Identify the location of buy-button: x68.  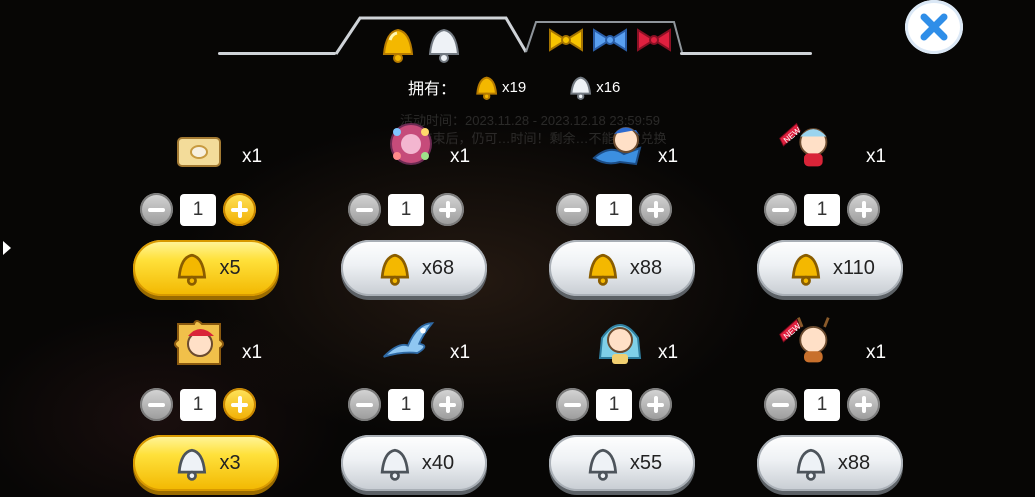
(414, 268).